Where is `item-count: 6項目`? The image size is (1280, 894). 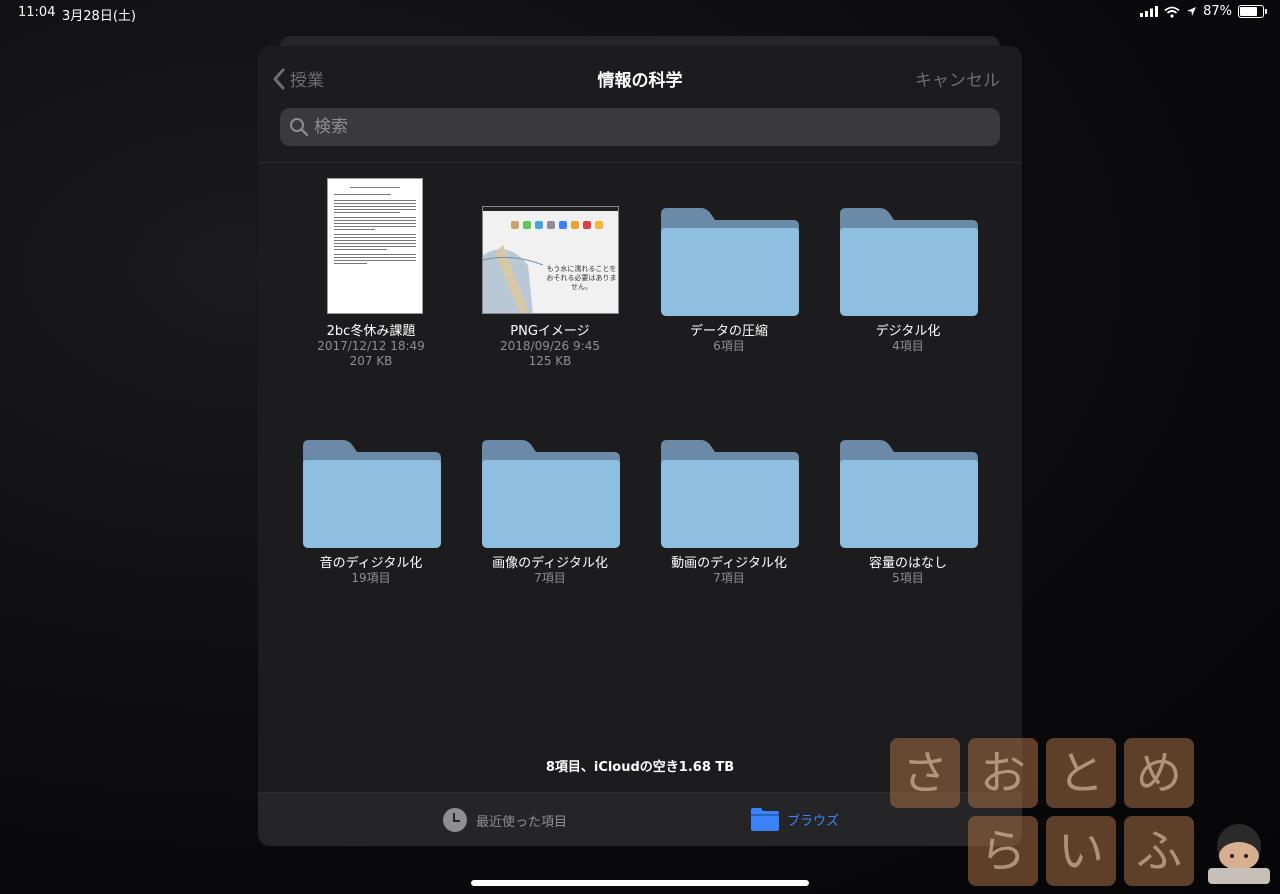
item-count: 6項目 is located at coordinates (729, 346).